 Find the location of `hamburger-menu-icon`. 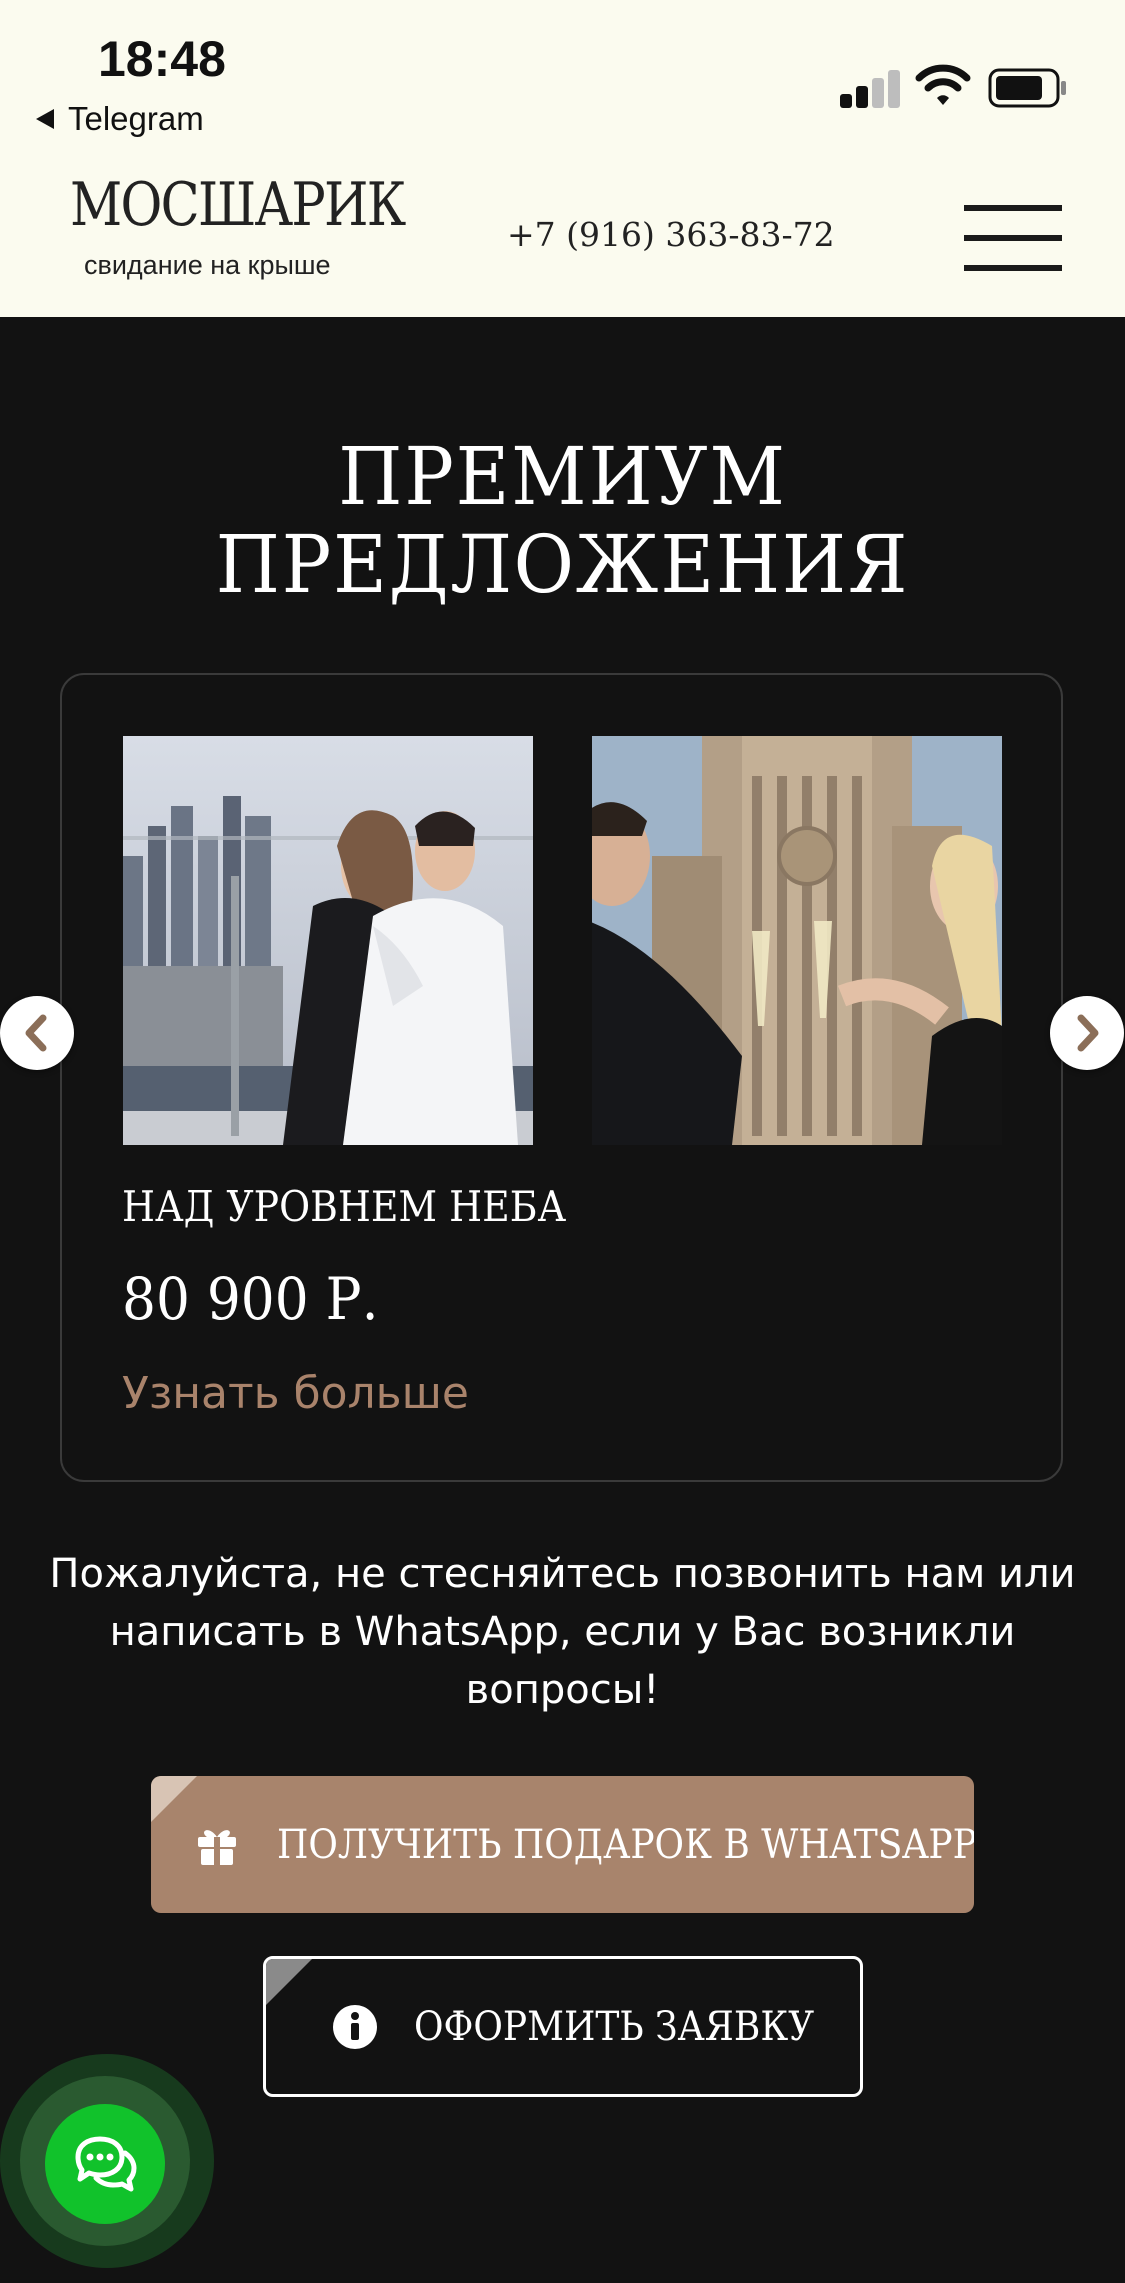

hamburger-menu-icon is located at coordinates (1013, 238).